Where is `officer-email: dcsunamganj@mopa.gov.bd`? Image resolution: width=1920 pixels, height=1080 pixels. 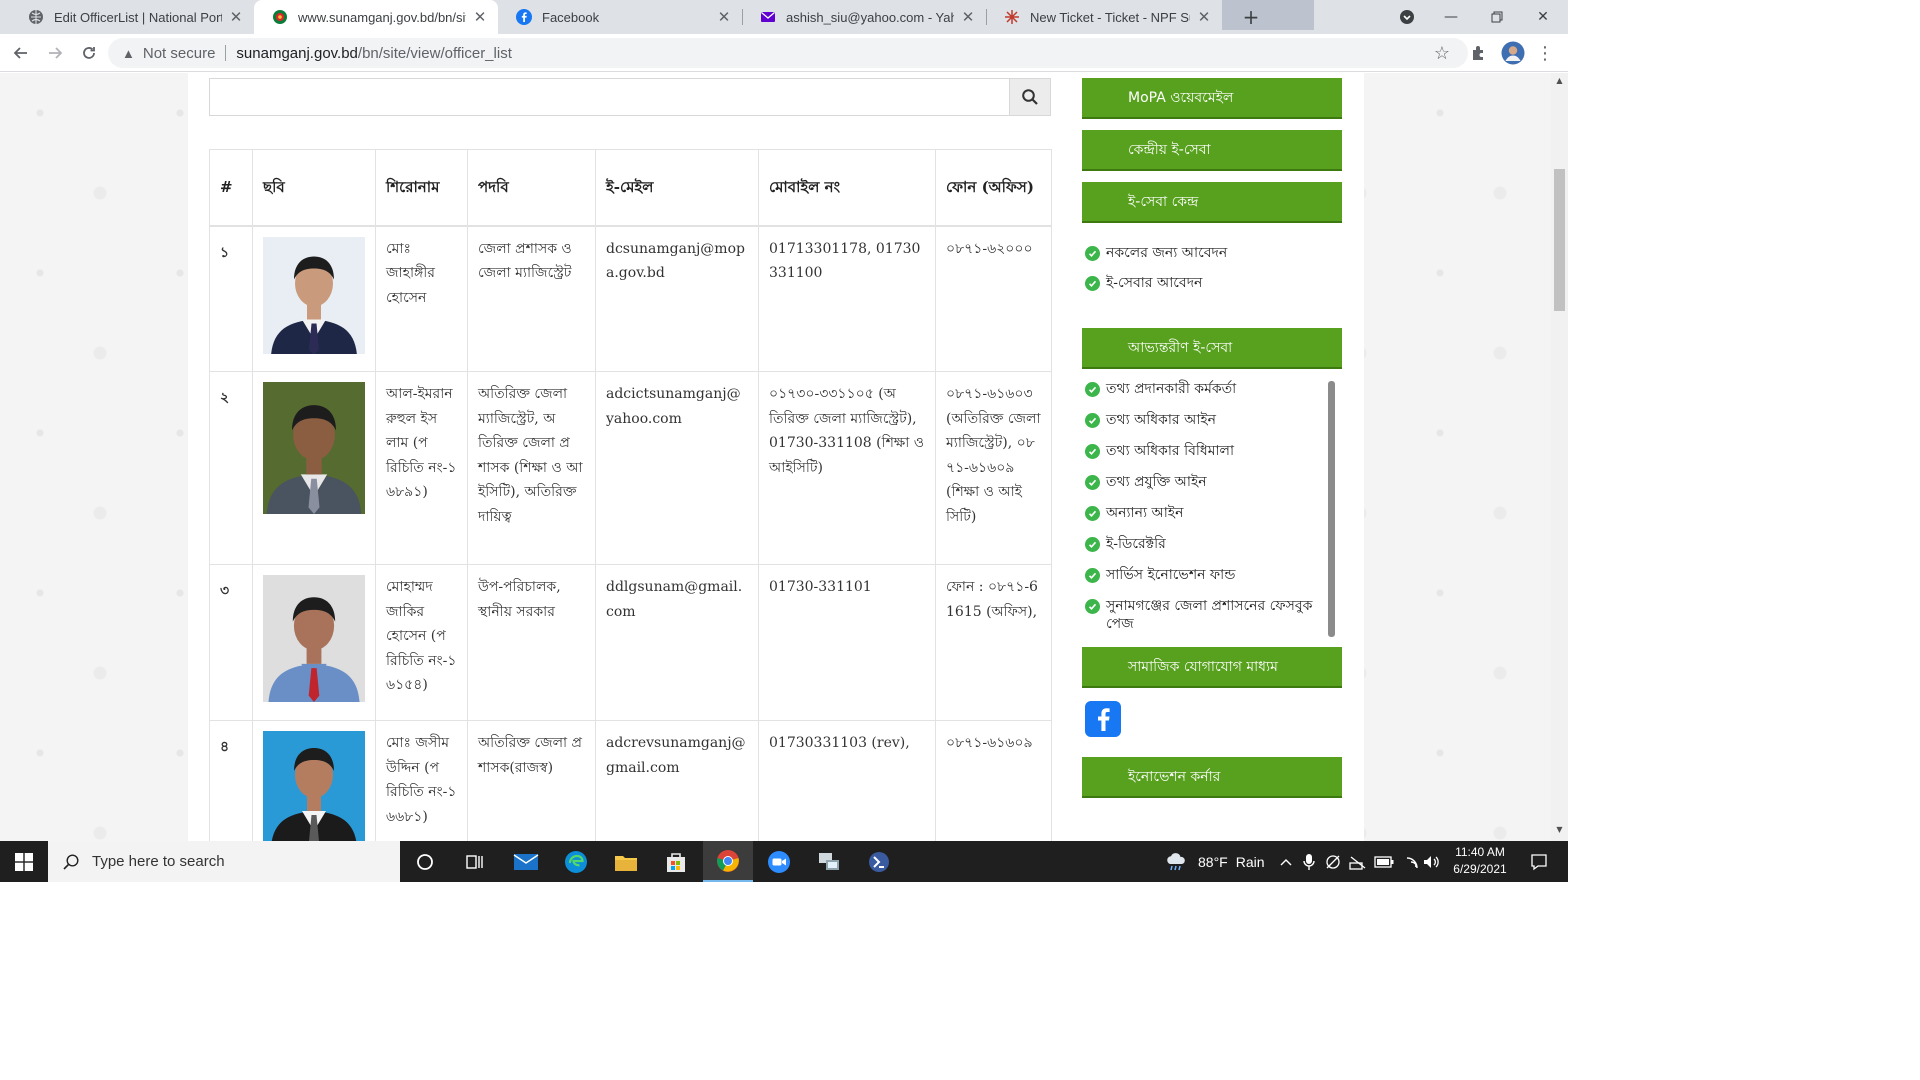 officer-email: dcsunamganj@mopa.gov.bd is located at coordinates (677, 298).